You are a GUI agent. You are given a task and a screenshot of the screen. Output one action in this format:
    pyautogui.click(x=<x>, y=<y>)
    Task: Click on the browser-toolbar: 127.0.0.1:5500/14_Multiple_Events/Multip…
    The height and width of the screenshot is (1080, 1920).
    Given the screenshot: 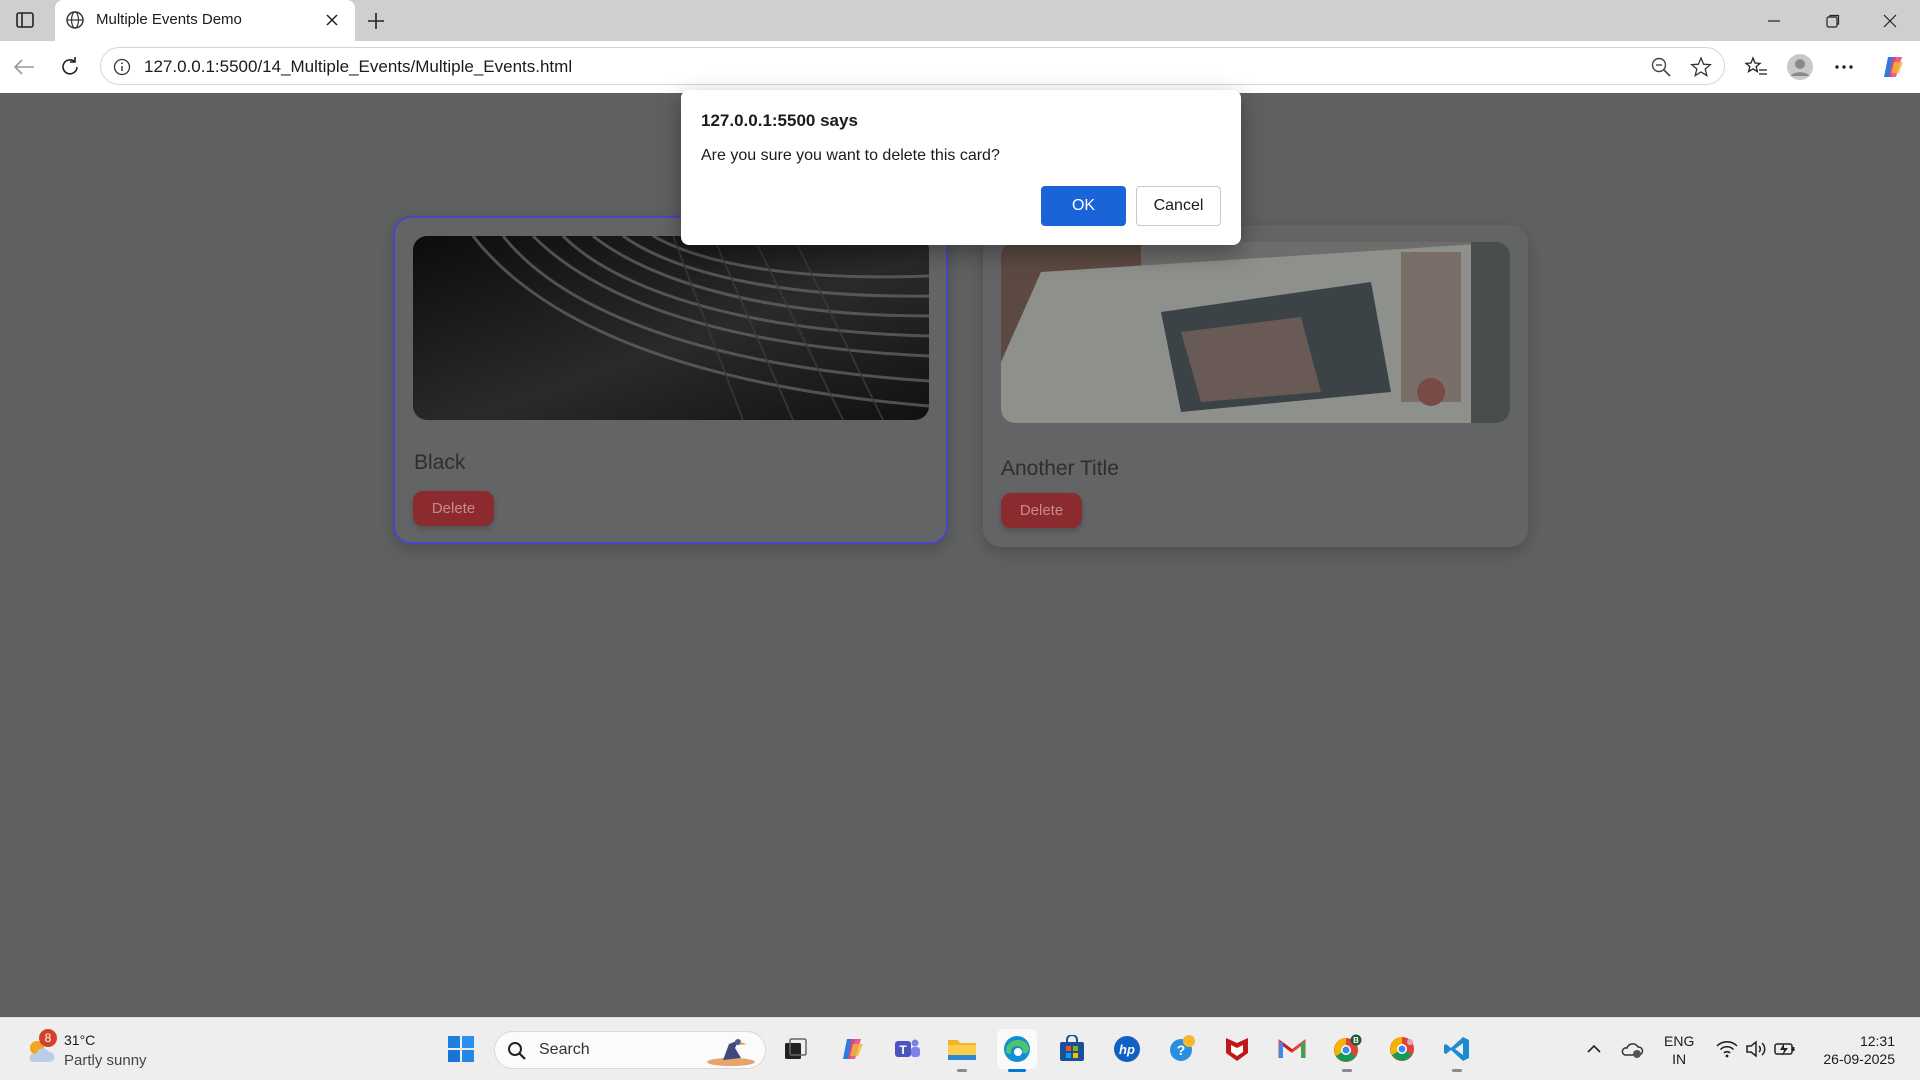 What is the action you would take?
    pyautogui.click(x=960, y=67)
    